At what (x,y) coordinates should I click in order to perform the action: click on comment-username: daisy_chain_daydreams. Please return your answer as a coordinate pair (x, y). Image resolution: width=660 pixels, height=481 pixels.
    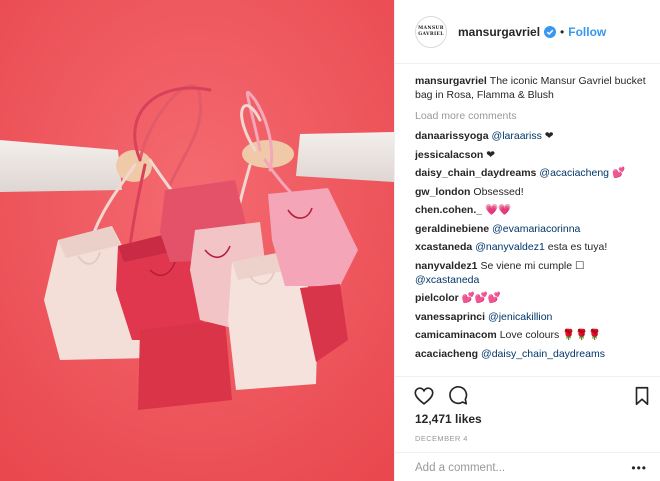
    Looking at the image, I should click on (475, 173).